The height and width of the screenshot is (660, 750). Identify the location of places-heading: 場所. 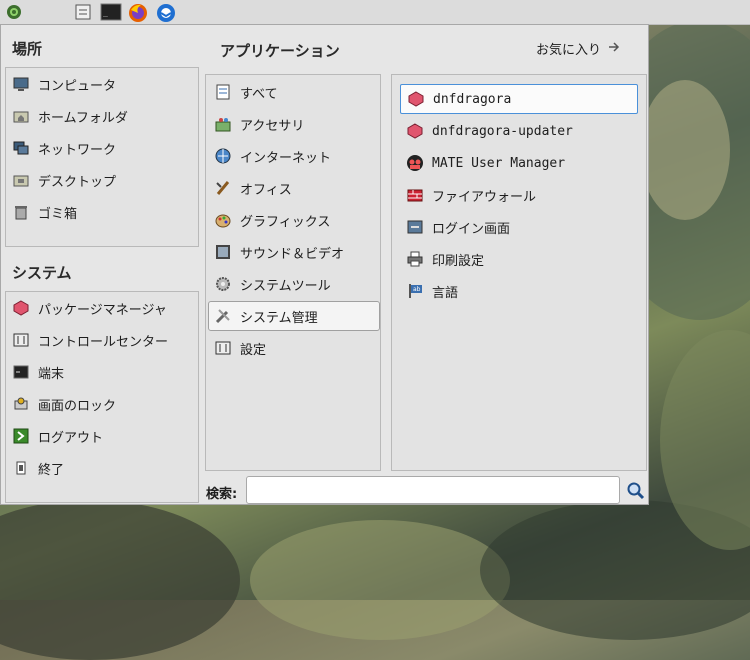
(27, 49).